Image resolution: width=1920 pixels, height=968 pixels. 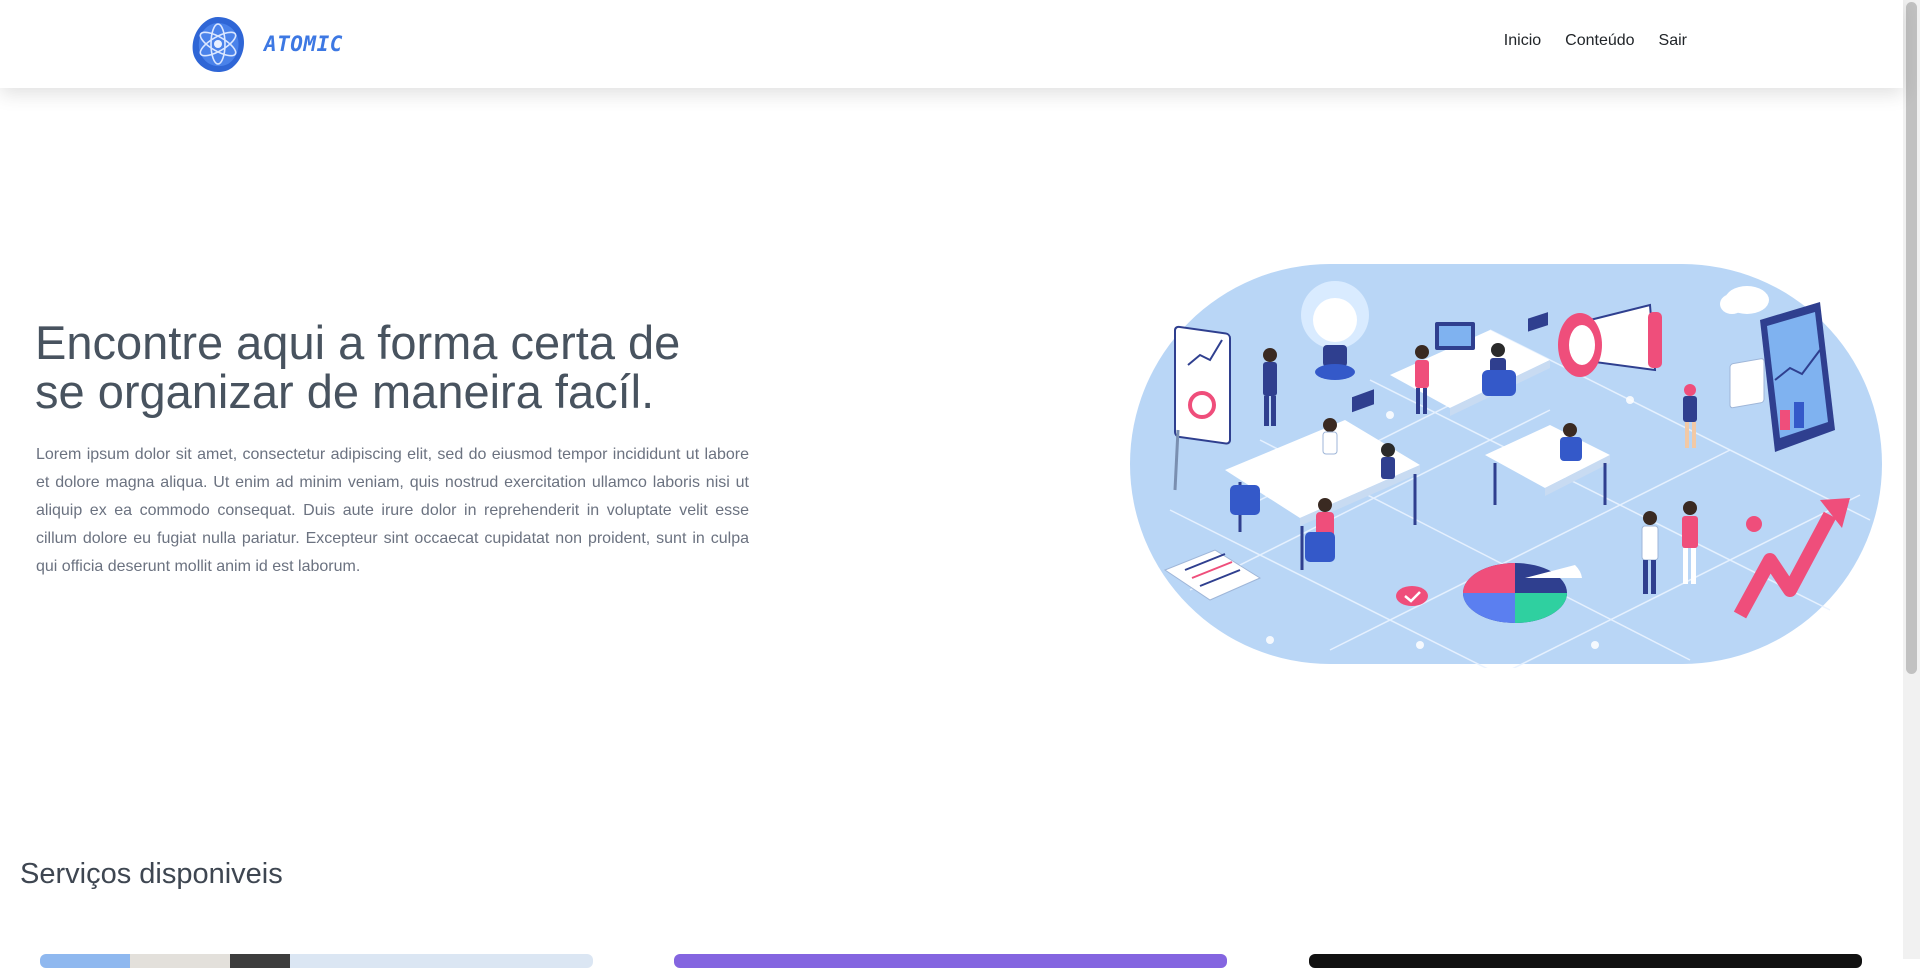 What do you see at coordinates (358, 342) in the screenshot?
I see `hero-title-line-1: Encontre aqui a forma certa de` at bounding box center [358, 342].